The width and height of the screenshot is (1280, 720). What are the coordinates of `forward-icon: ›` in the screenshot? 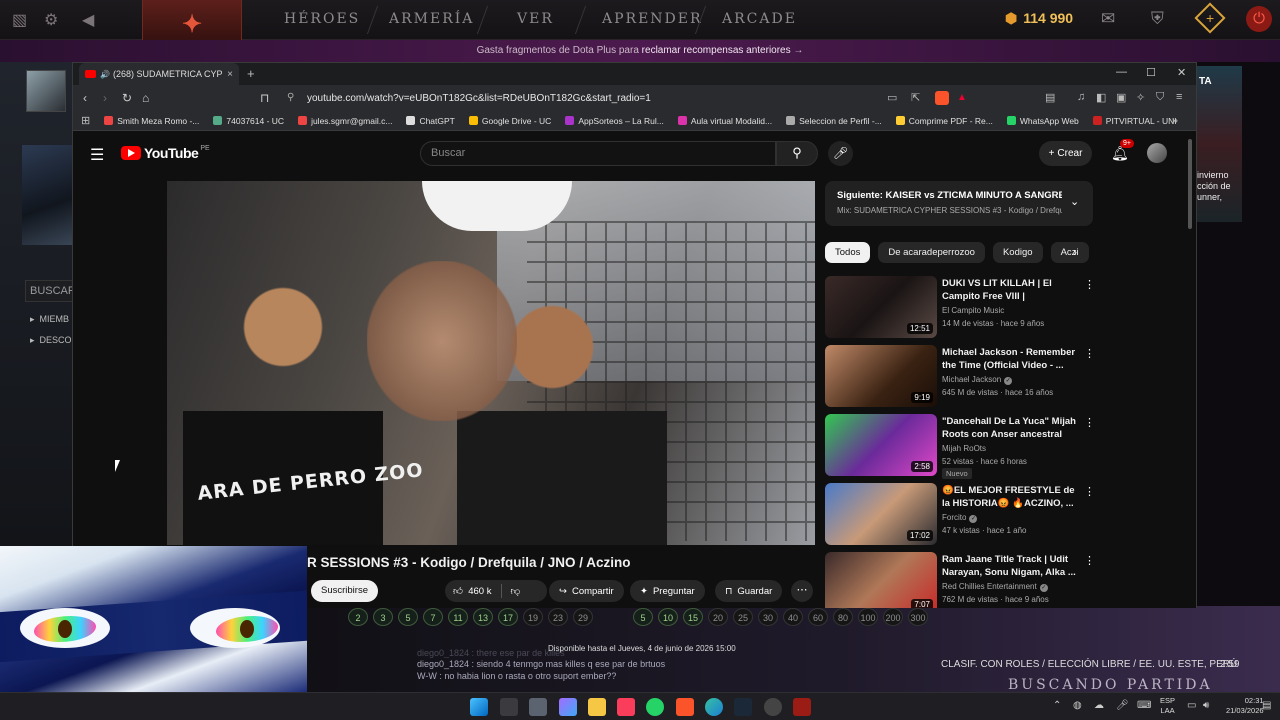 It's located at (105, 98).